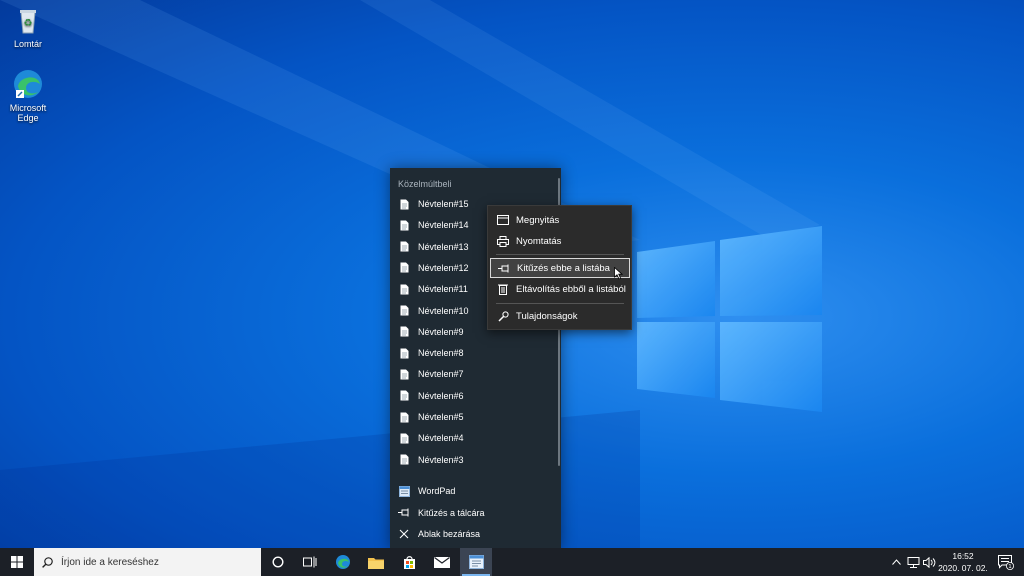 The height and width of the screenshot is (576, 1024). What do you see at coordinates (451, 512) in the screenshot?
I see `jump-list-item-label: Kitűzés a tálcára` at bounding box center [451, 512].